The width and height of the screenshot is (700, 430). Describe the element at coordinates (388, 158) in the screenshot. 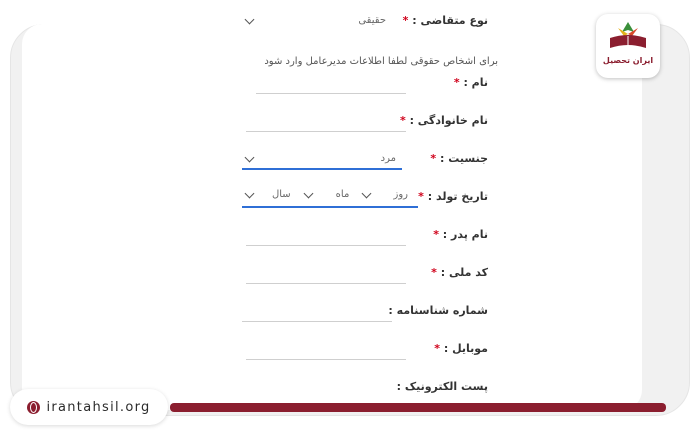

I see `gender-value: مرد` at that location.